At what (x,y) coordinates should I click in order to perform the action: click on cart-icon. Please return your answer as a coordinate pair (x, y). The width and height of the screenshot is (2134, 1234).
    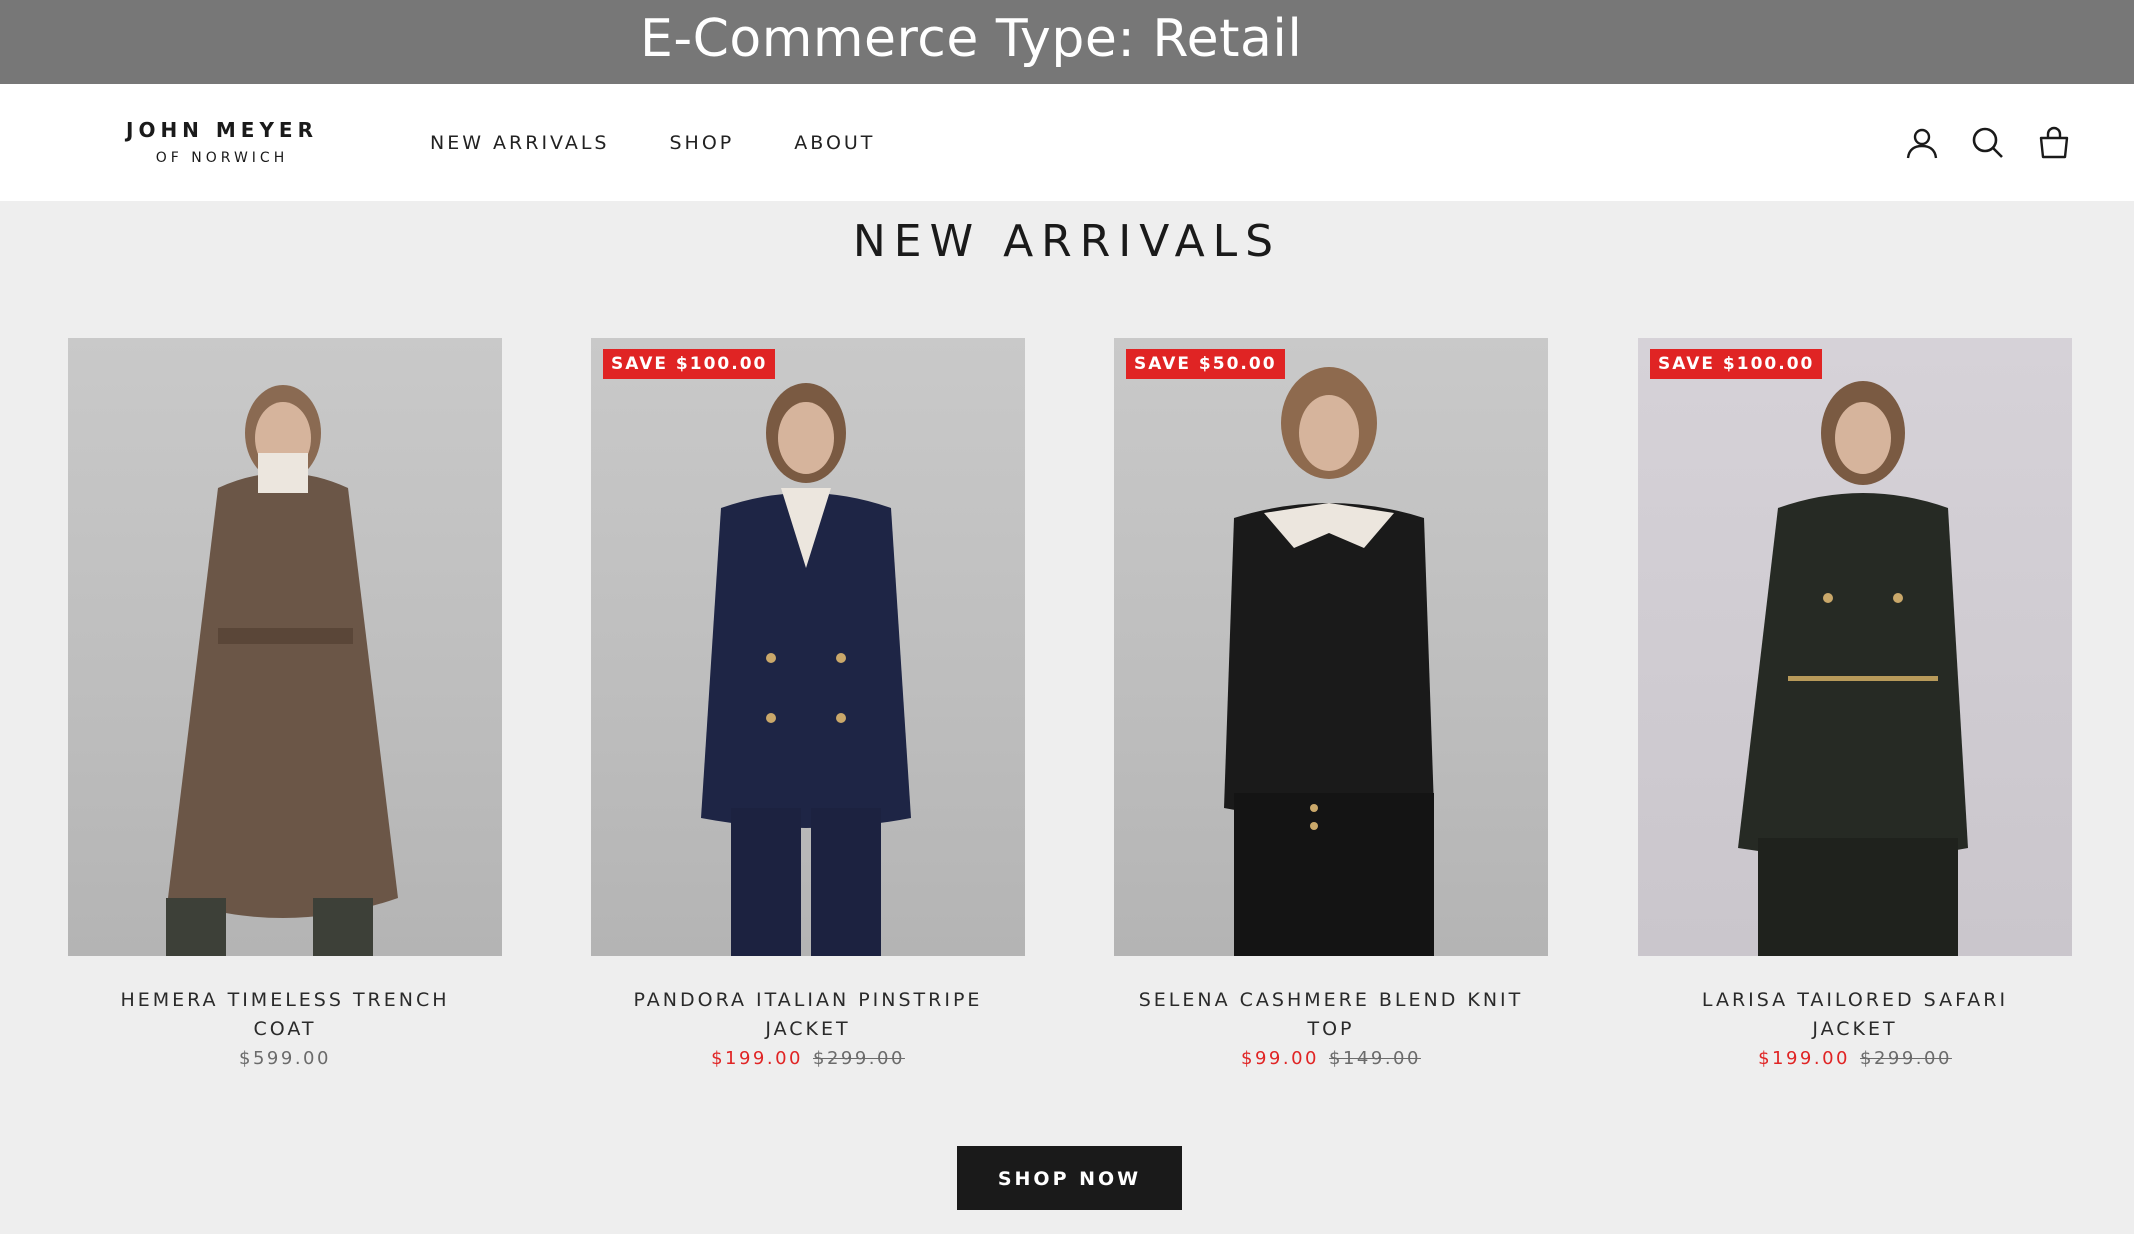
    Looking at the image, I should click on (2054, 143).